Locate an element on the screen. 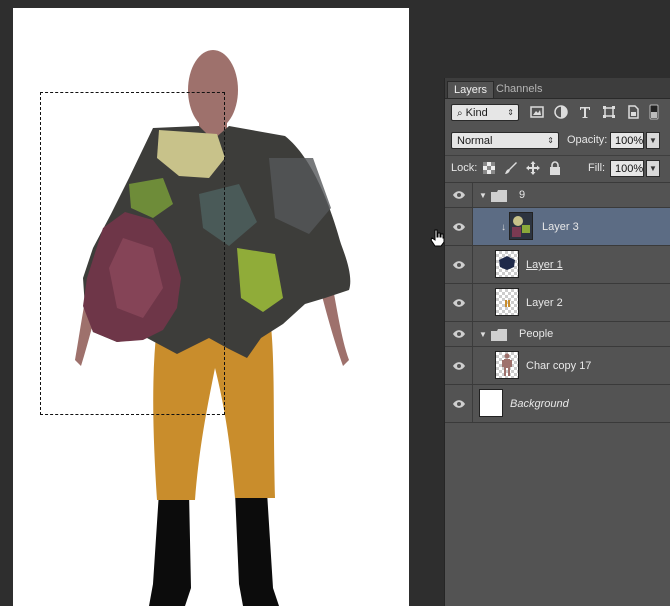 This screenshot has width=670, height=606. layer-layer-2: Layer 2 is located at coordinates (557, 303).